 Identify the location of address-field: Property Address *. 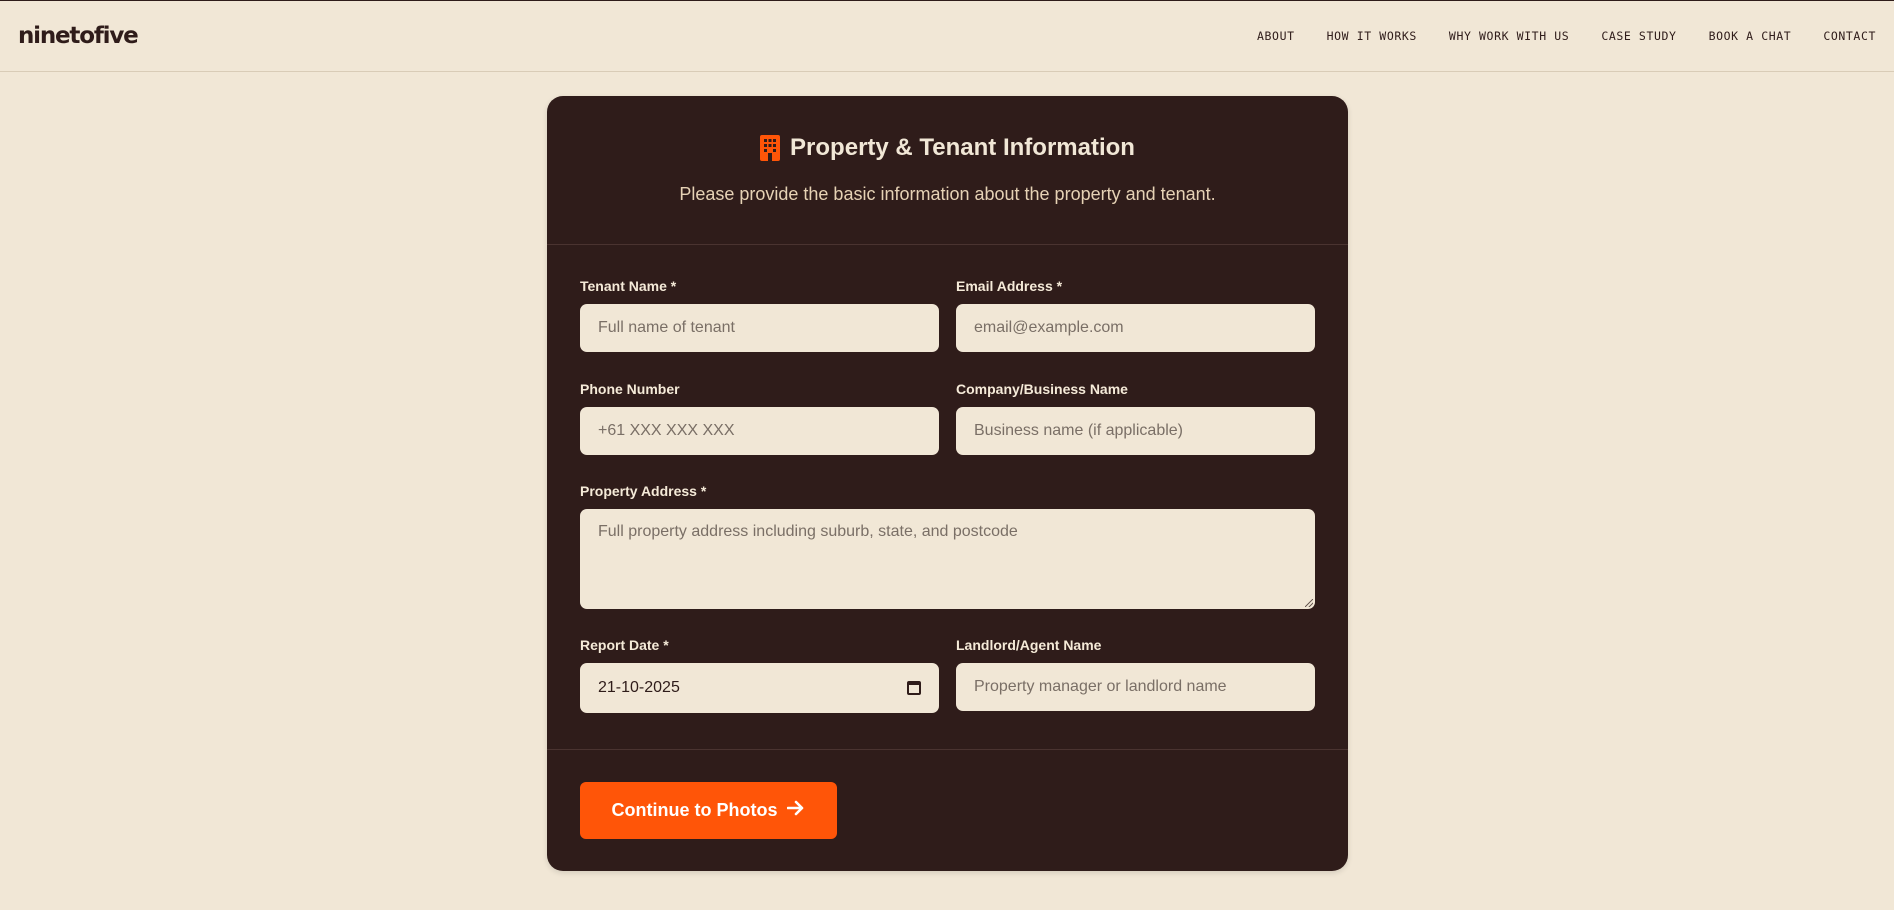
(947, 546).